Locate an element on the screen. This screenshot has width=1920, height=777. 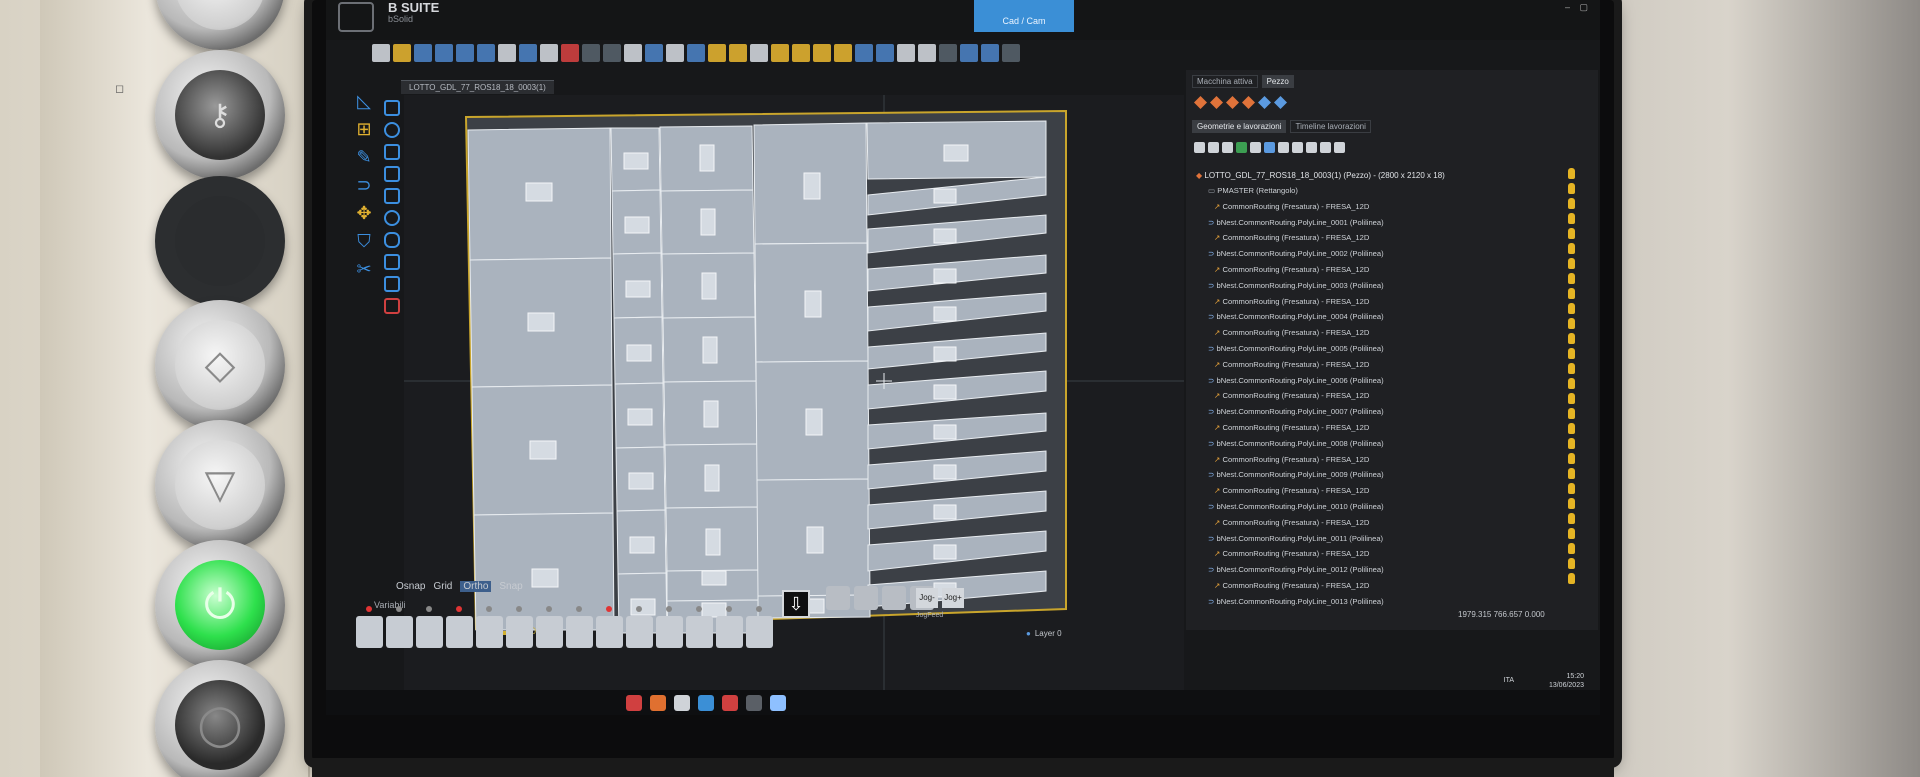
move-icon: ✥ is located at coordinates (364, 213).